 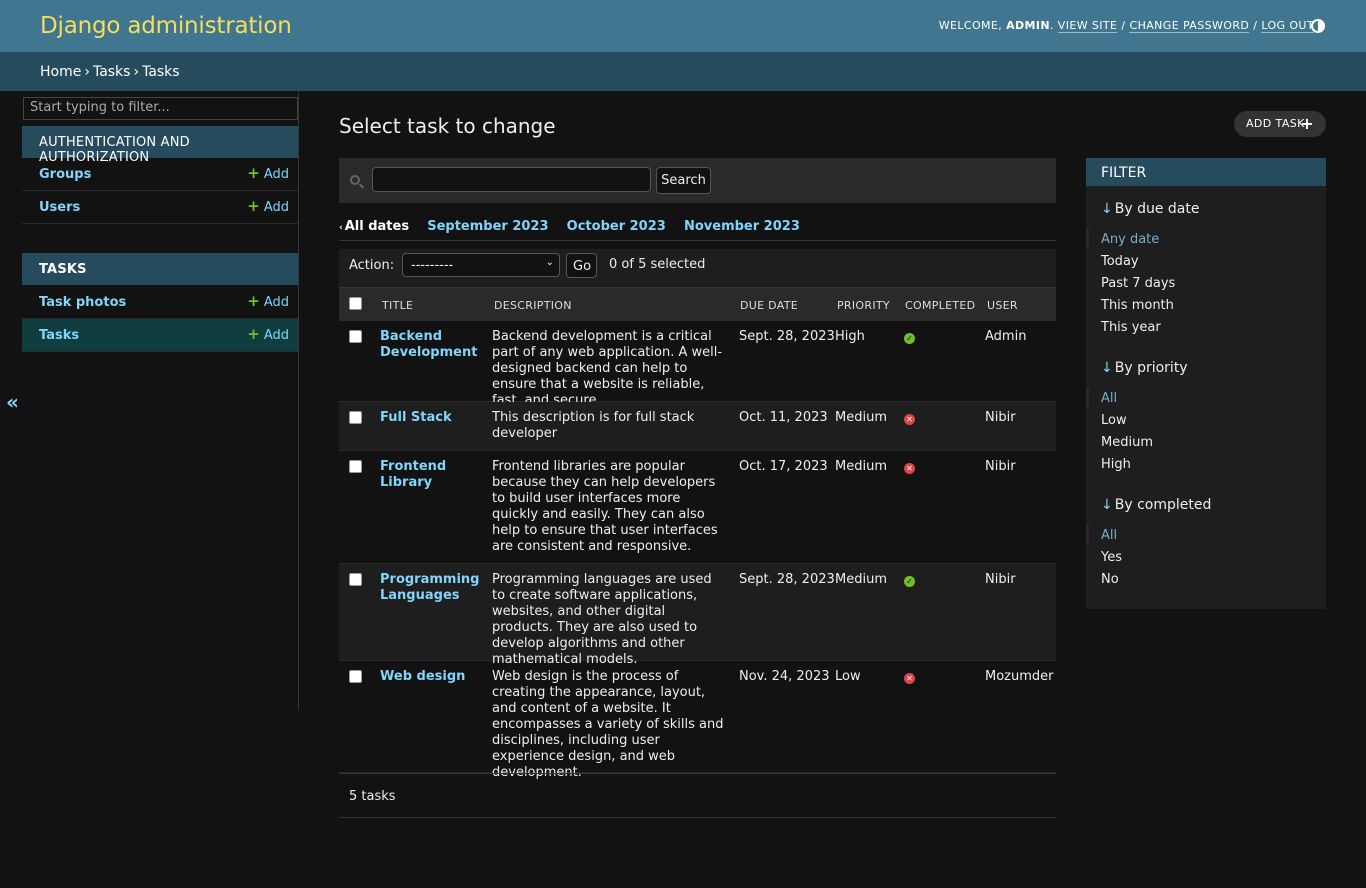 What do you see at coordinates (112, 72) in the screenshot?
I see `breadcrumb-app: Tasks` at bounding box center [112, 72].